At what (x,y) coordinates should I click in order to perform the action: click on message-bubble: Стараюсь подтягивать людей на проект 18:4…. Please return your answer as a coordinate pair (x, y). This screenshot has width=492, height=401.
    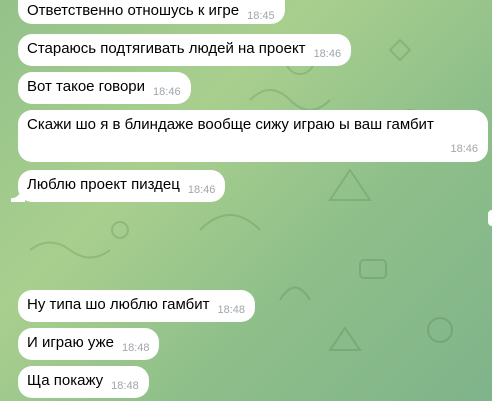
    Looking at the image, I should click on (185, 50).